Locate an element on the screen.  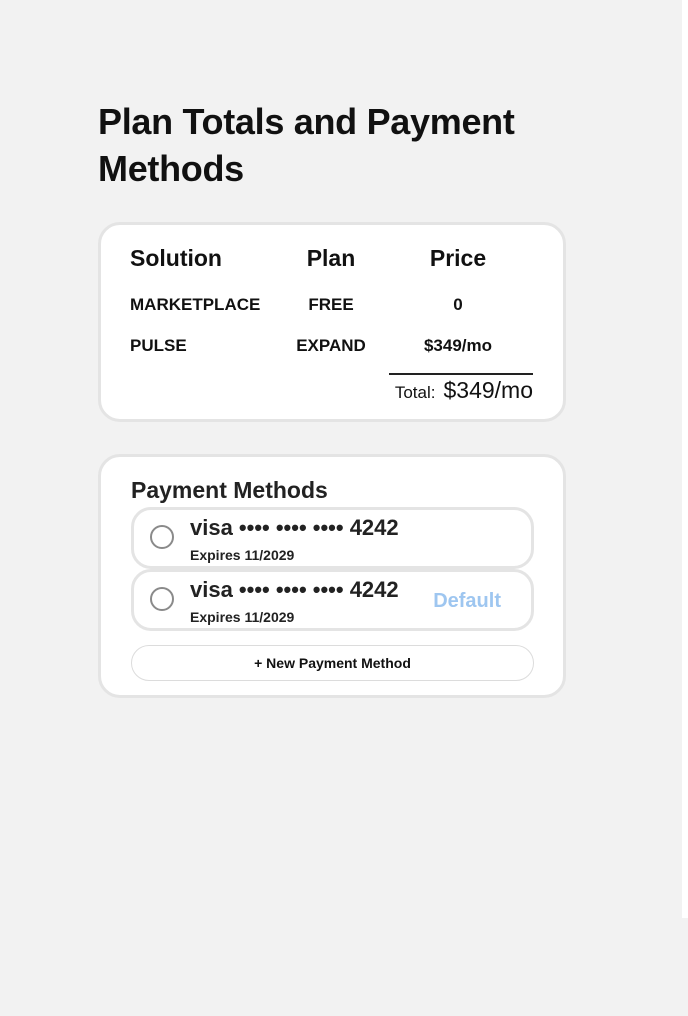
table-row: PULSE EXPAND $349/mo is located at coordinates (332, 346).